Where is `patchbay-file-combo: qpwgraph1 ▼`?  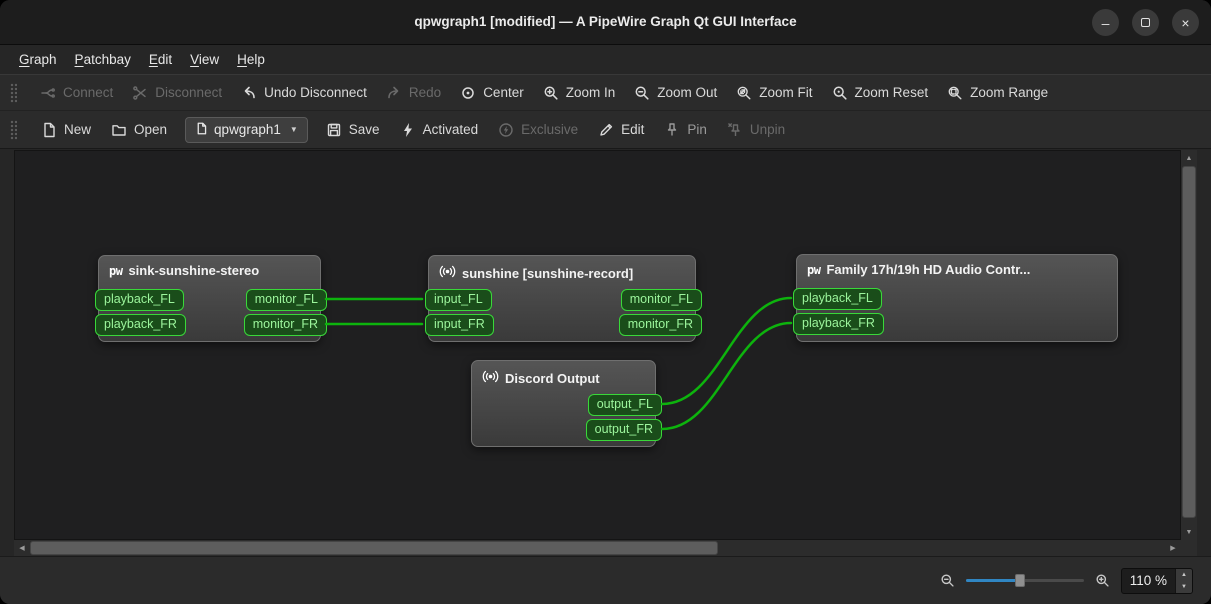 patchbay-file-combo: qpwgraph1 ▼ is located at coordinates (246, 129).